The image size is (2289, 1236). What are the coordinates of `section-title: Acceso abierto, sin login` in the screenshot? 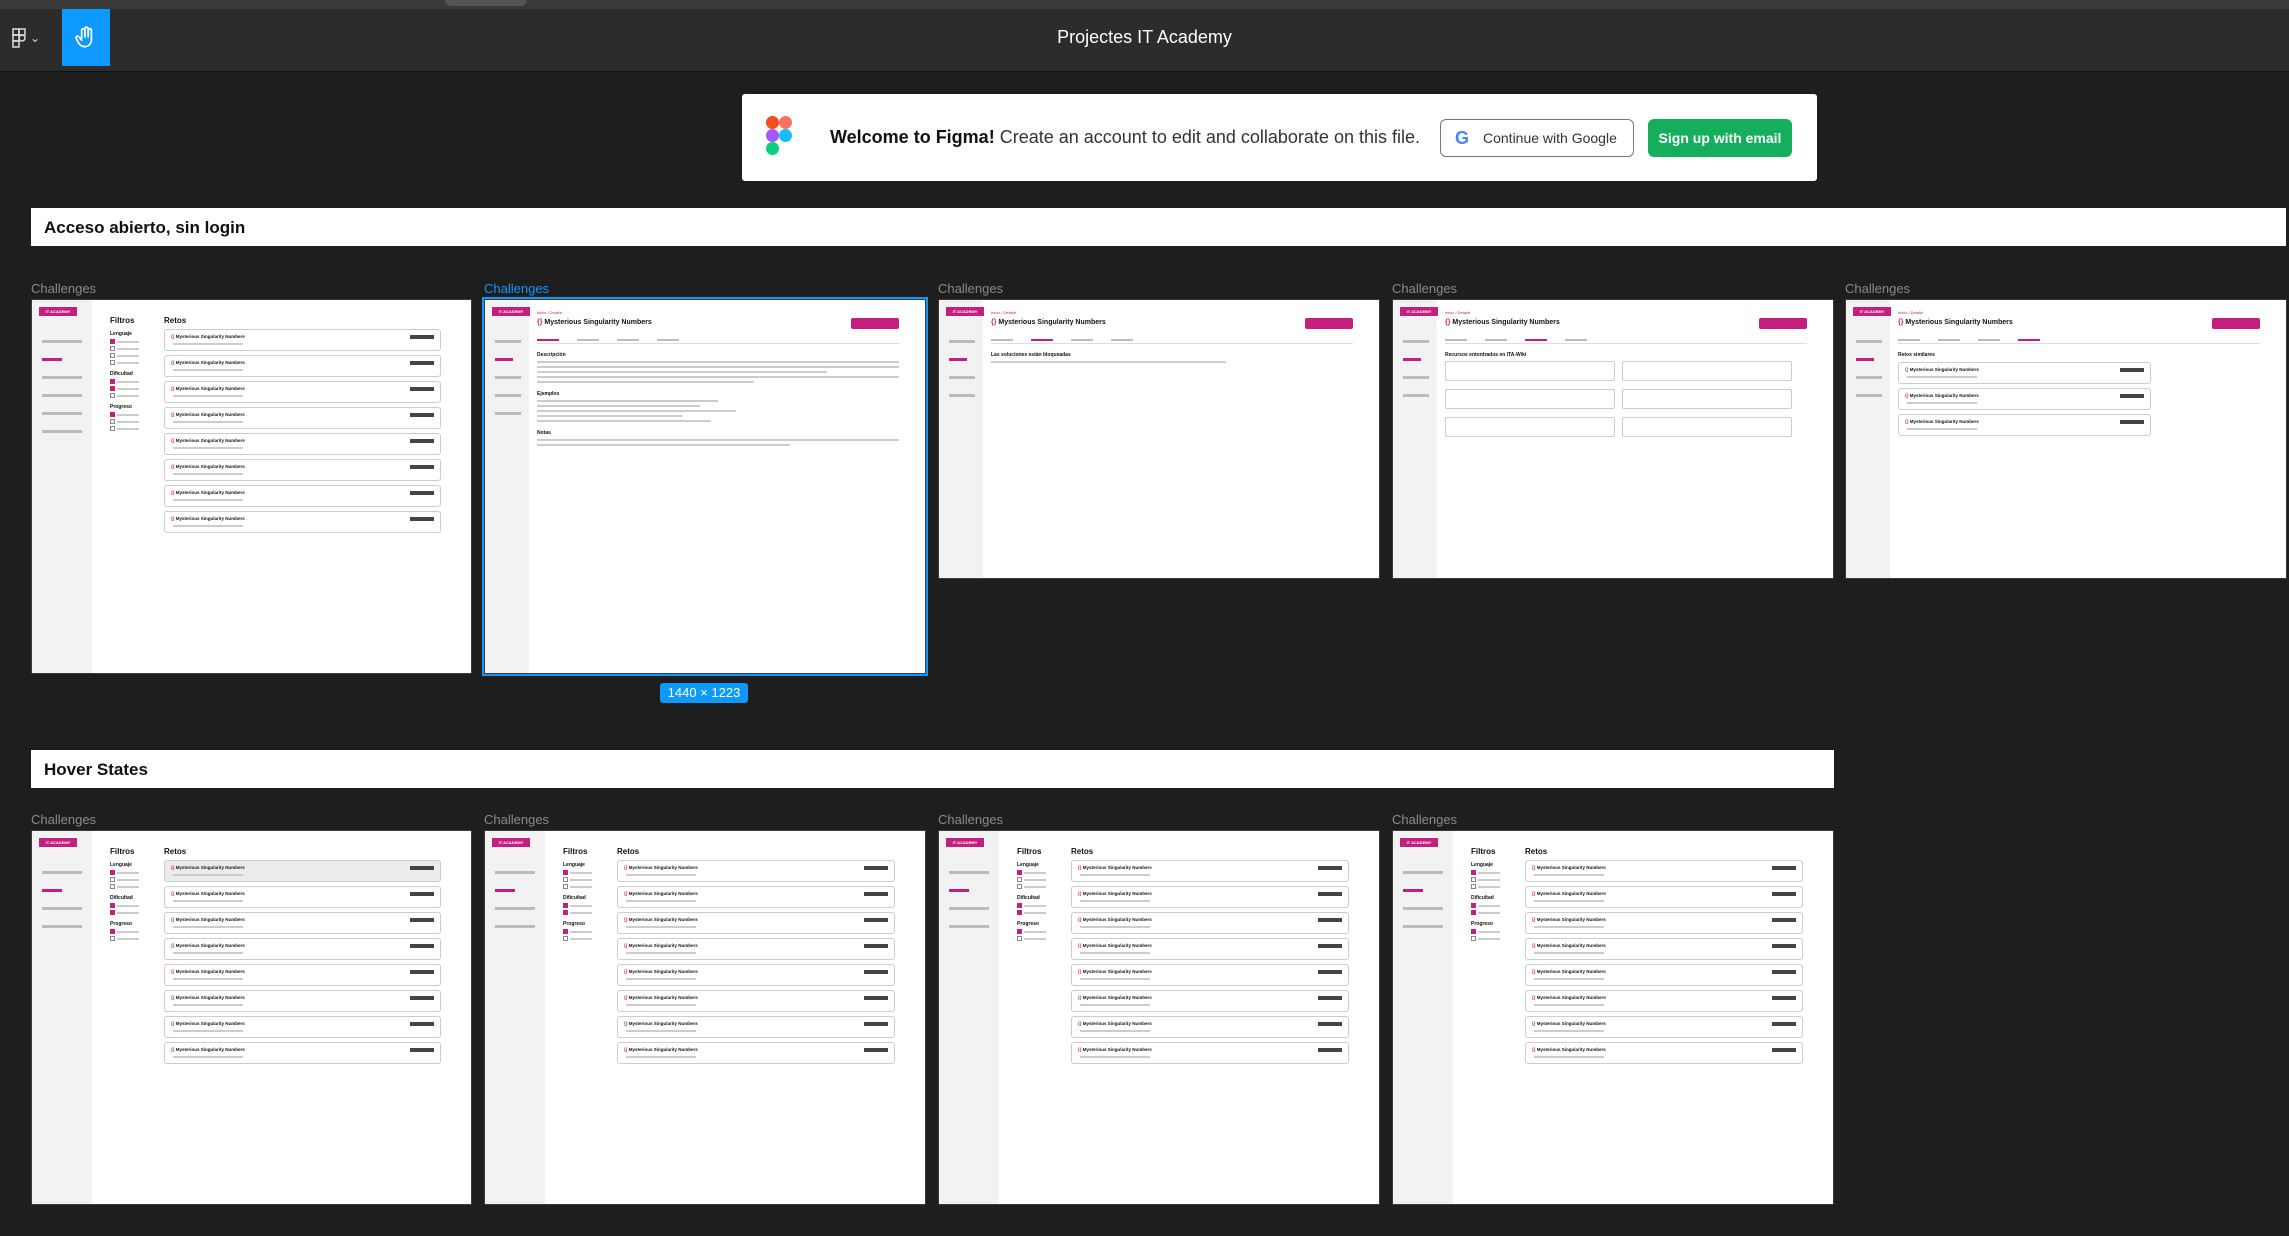 It's located at (145, 227).